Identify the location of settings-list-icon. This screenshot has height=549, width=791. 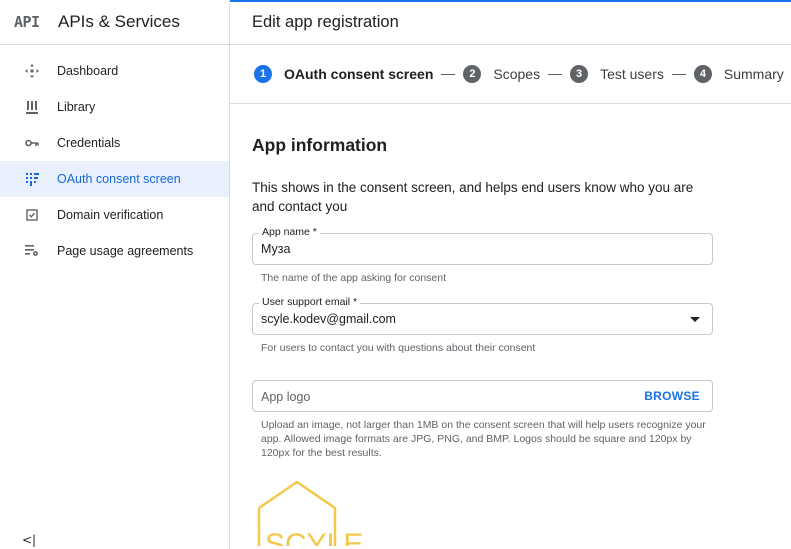
(32, 251).